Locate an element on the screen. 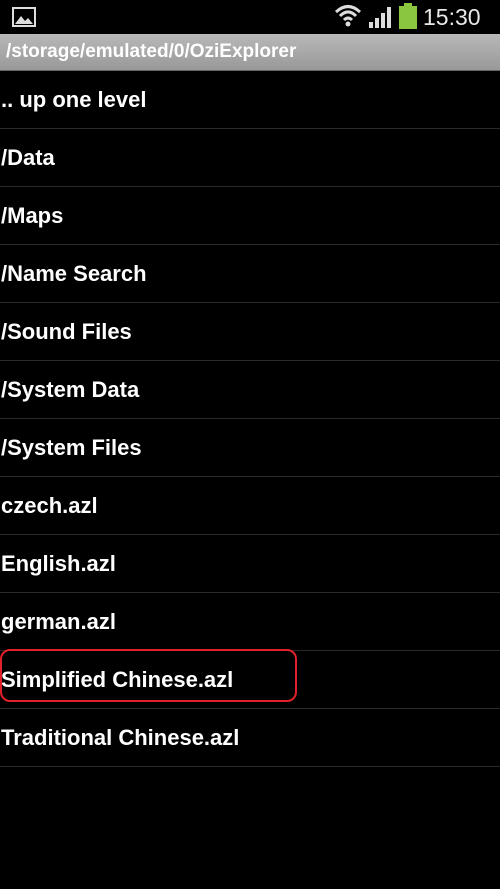 Image resolution: width=500 pixels, height=889 pixels. list-item-up-one-level: .. up one level is located at coordinates (250, 100).